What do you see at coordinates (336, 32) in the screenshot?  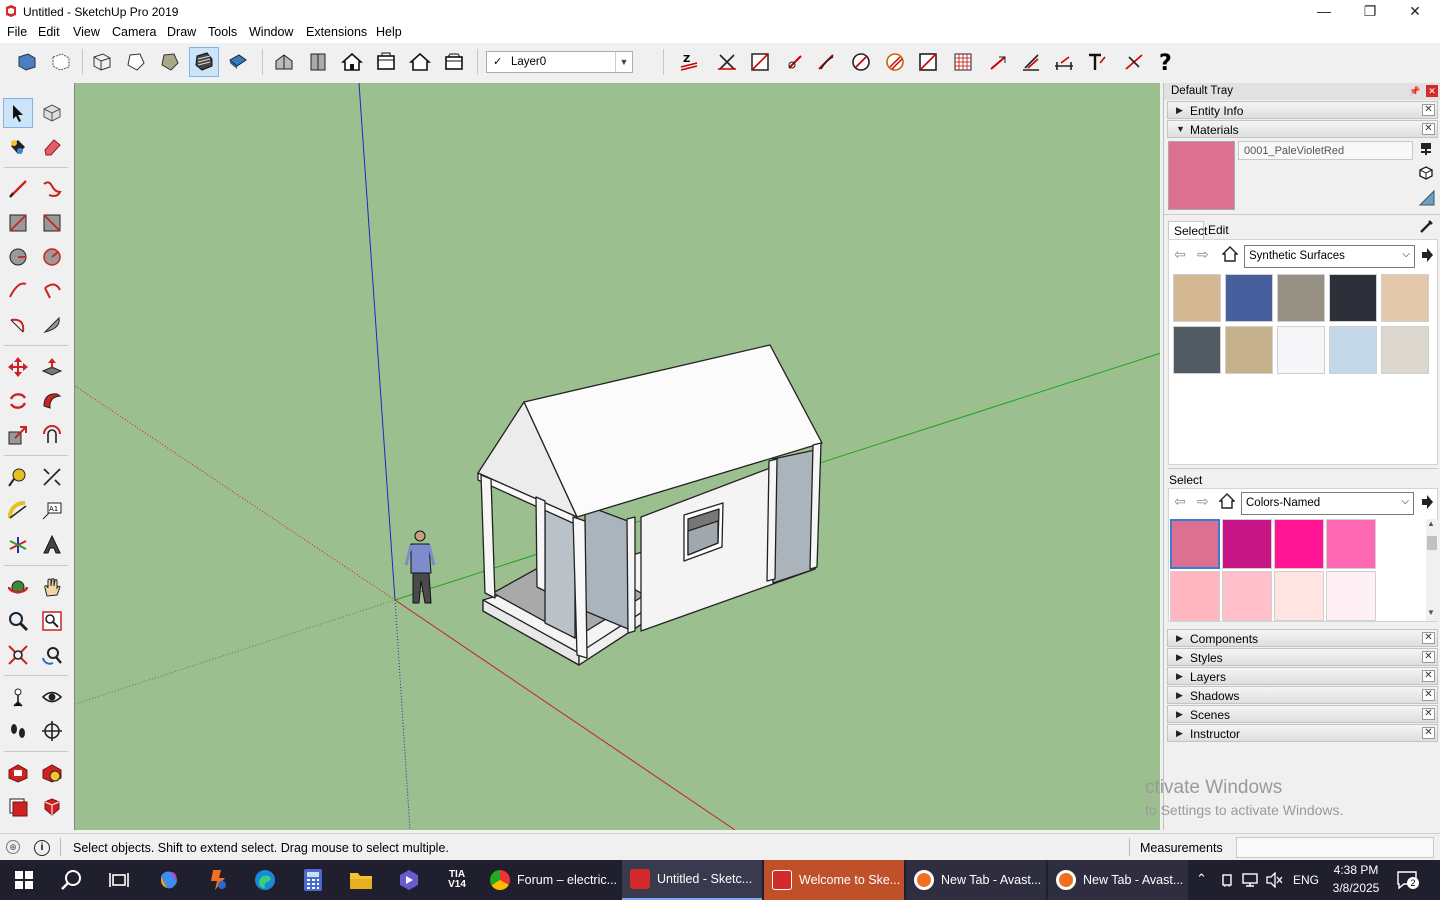 I see `menu-extensions: Extensions` at bounding box center [336, 32].